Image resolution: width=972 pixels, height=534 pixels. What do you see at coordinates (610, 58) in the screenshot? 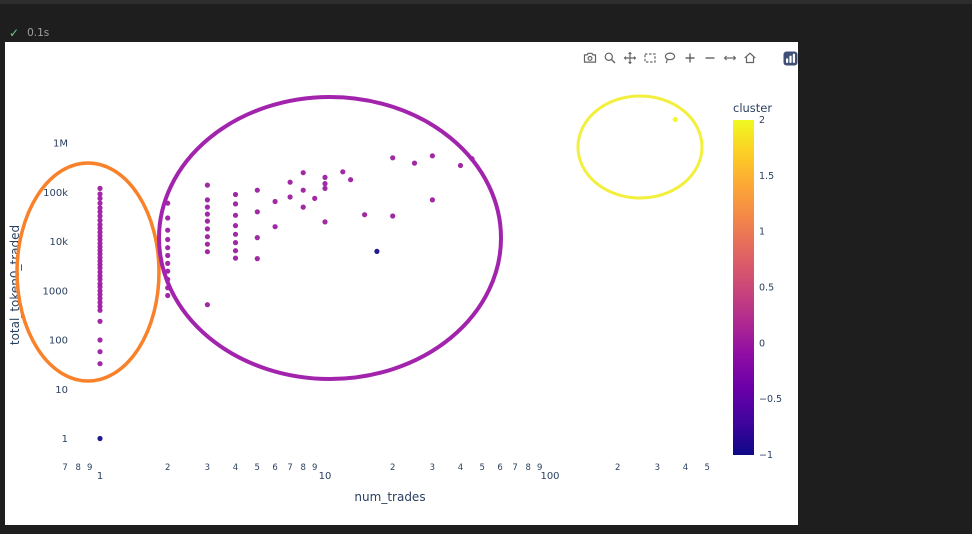
I see `zoom-icon` at bounding box center [610, 58].